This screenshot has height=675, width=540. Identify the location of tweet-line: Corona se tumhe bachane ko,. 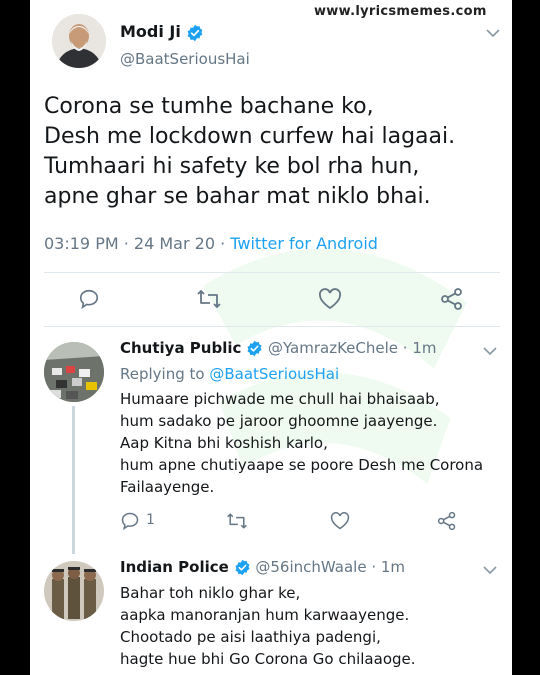
(209, 106).